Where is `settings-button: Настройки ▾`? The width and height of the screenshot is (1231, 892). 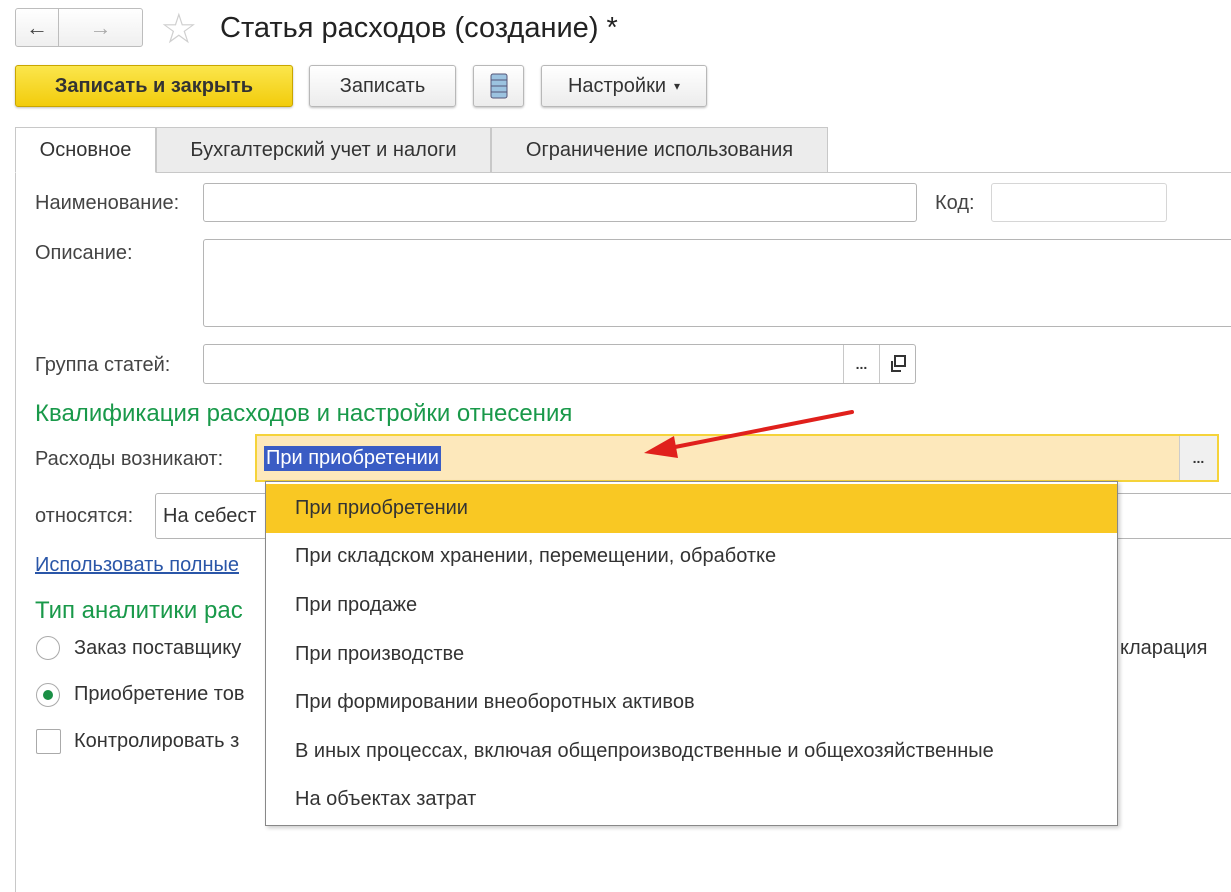 settings-button: Настройки ▾ is located at coordinates (624, 86).